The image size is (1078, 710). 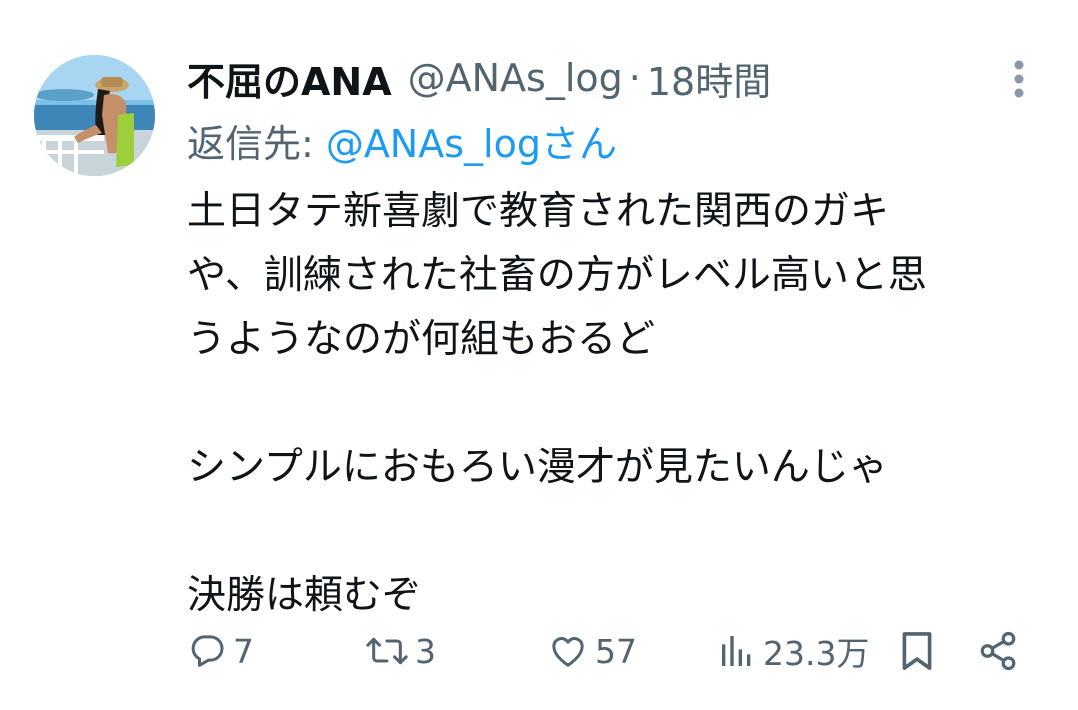 What do you see at coordinates (709, 78) in the screenshot?
I see `timestamp: 18時間` at bounding box center [709, 78].